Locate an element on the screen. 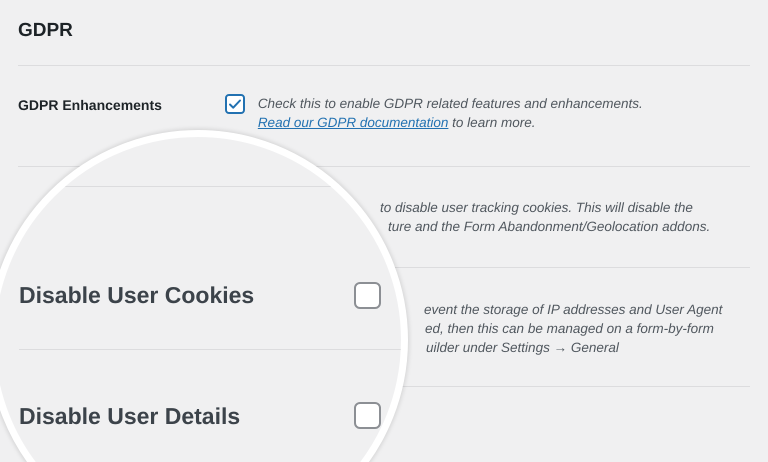 The height and width of the screenshot is (462, 768). setting-description: uilder under Settings → General is located at coordinates (522, 348).